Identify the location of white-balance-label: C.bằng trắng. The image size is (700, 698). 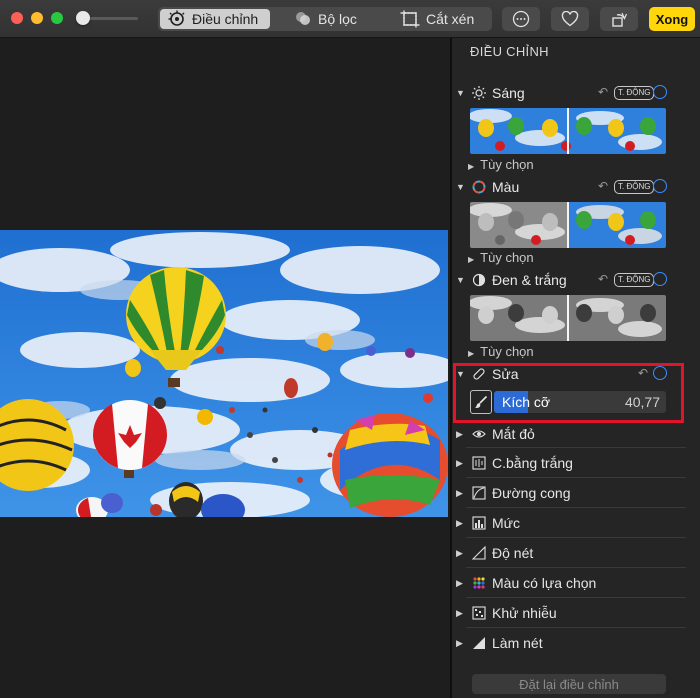
(532, 463).